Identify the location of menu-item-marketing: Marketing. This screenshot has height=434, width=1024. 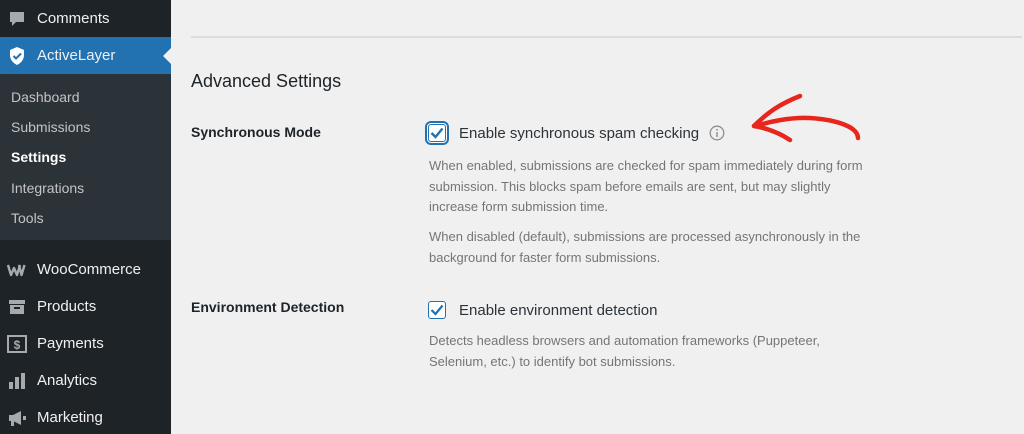
(85, 416).